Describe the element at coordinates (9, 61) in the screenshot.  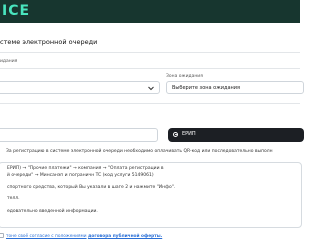
I see `field-label: идания` at that location.